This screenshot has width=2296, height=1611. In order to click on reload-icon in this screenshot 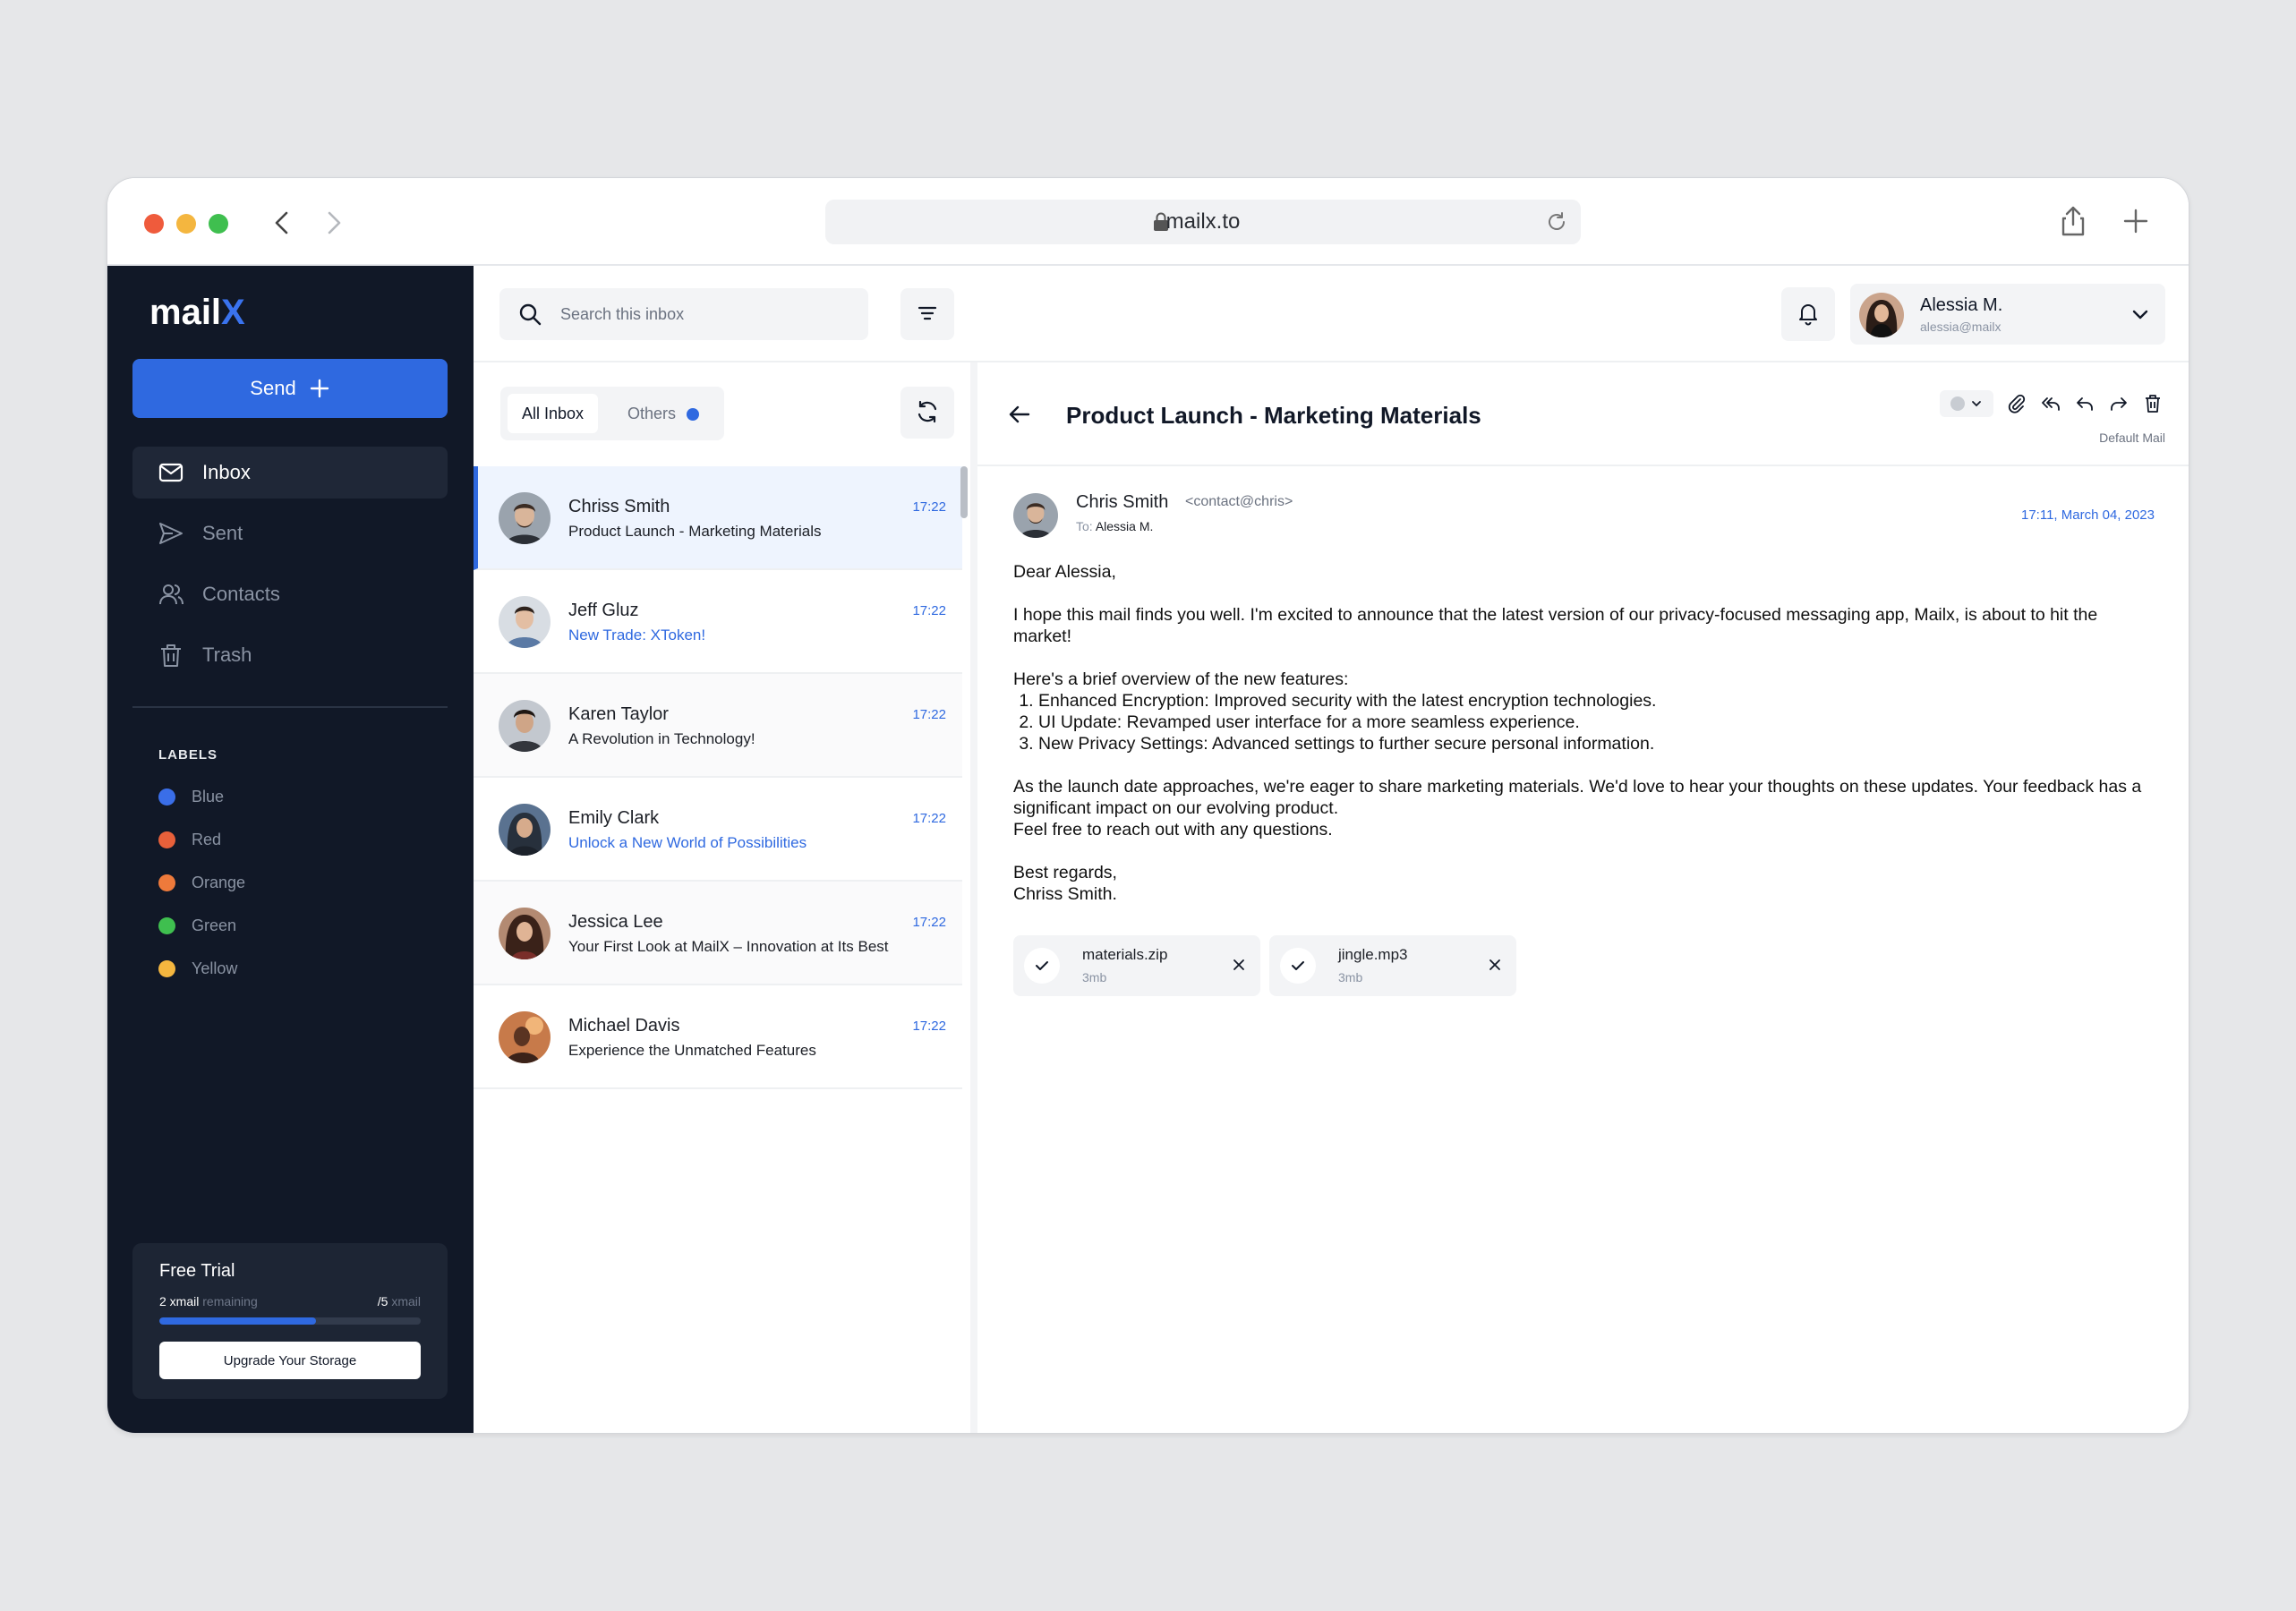, I will do `click(1556, 222)`.